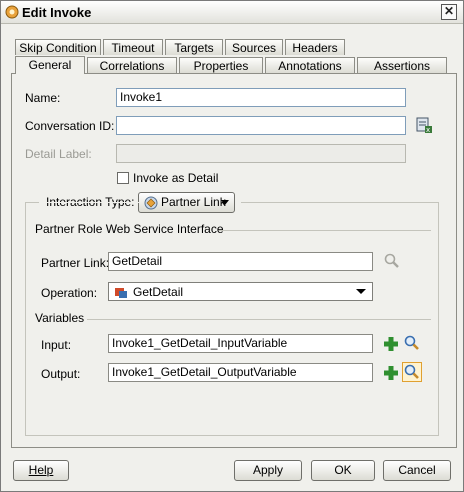 The image size is (464, 492). Describe the element at coordinates (61, 374) in the screenshot. I see `output-variable-label: Output:` at that location.